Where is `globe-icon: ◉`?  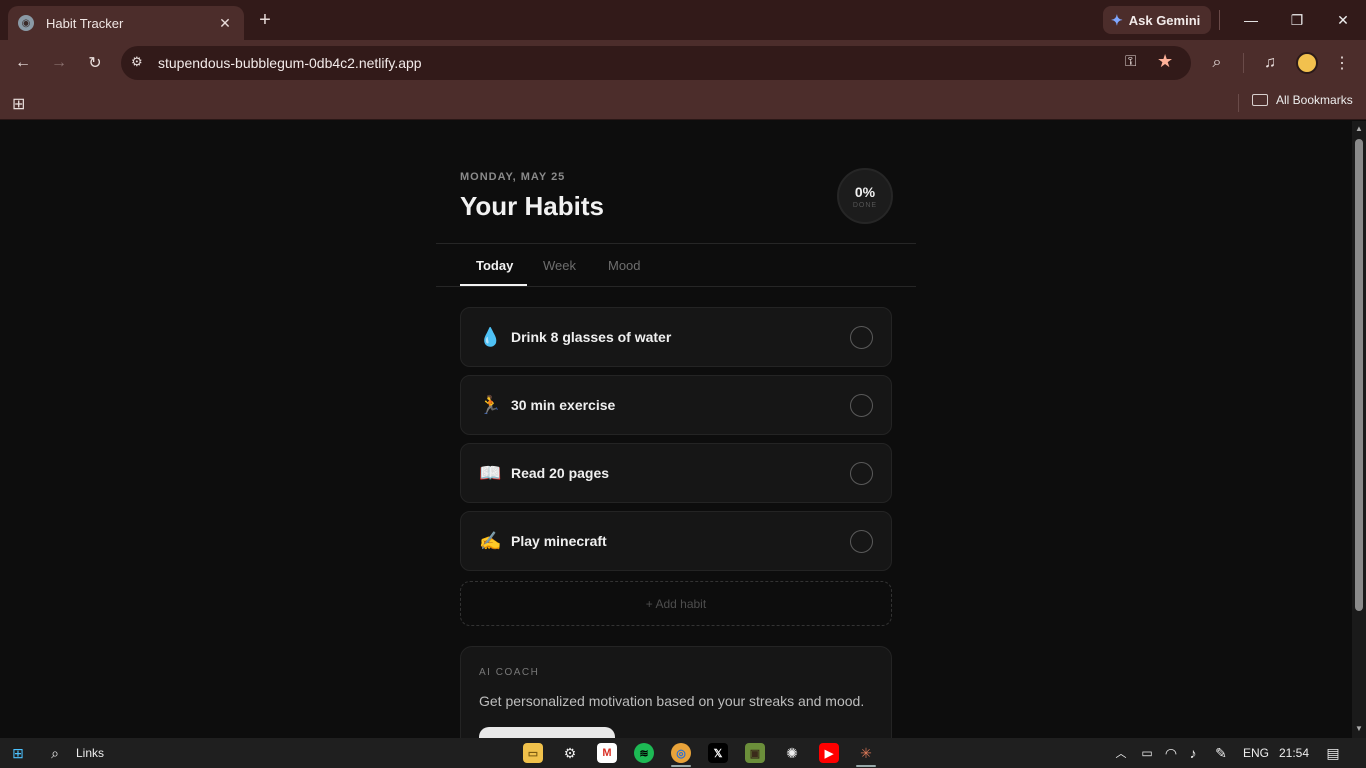
globe-icon: ◉ is located at coordinates (26, 23).